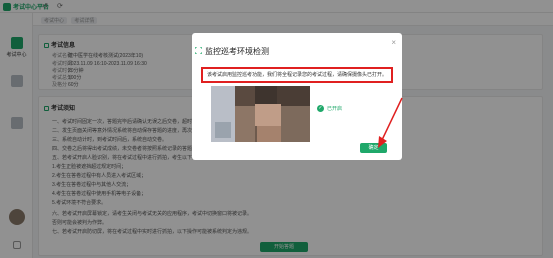 The width and height of the screenshot is (553, 258). I want to click on modal-title: 监控巡考环境检测, so click(237, 51).